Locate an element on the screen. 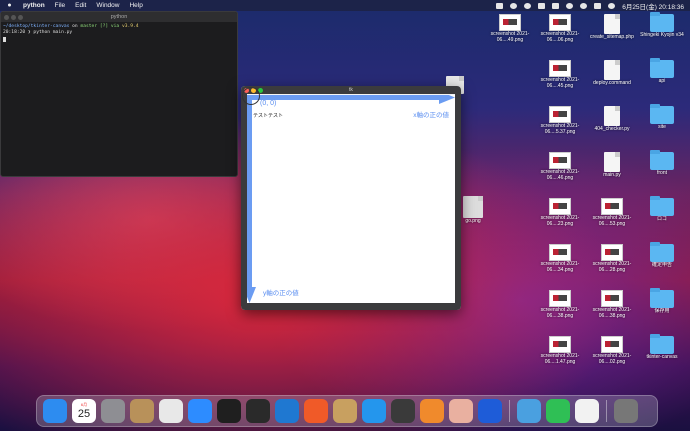  desktop-icon-go-png: go.png is located at coordinates (473, 210).